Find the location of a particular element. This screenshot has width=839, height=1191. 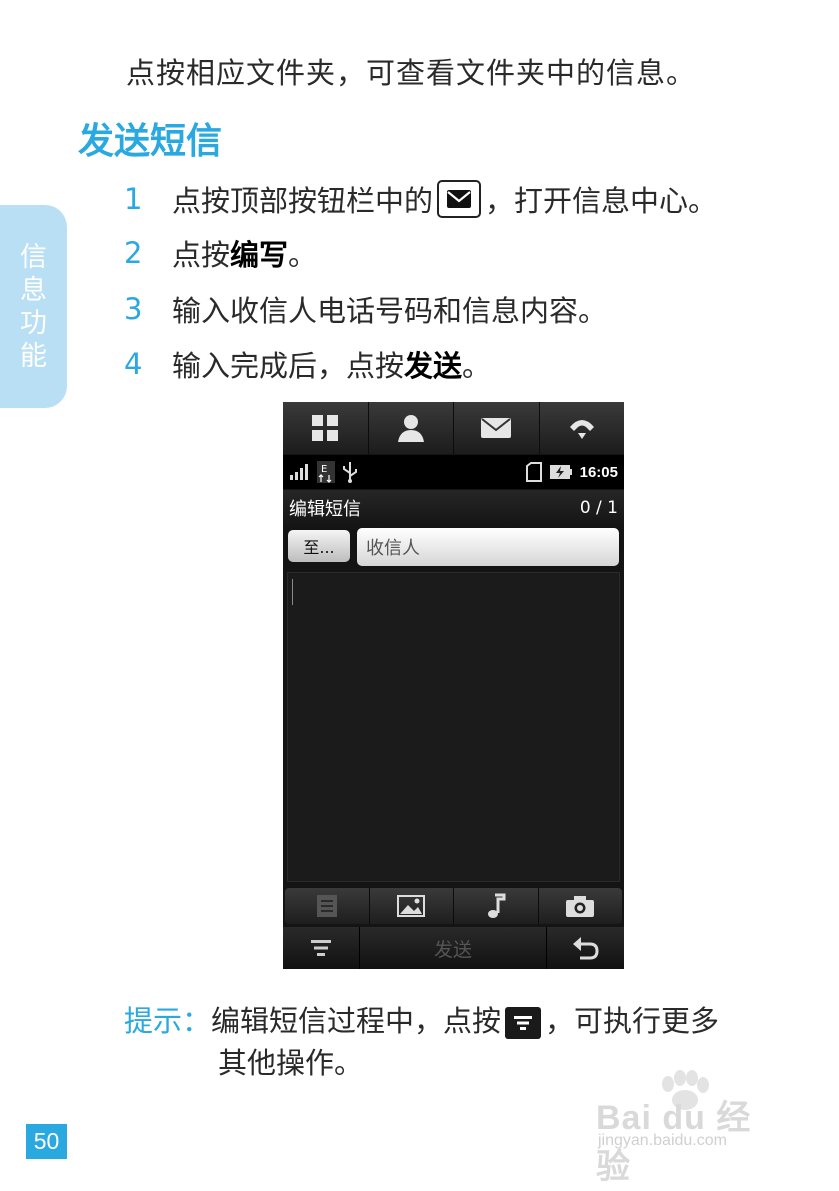

side-tab-char: 功 is located at coordinates (33, 323).